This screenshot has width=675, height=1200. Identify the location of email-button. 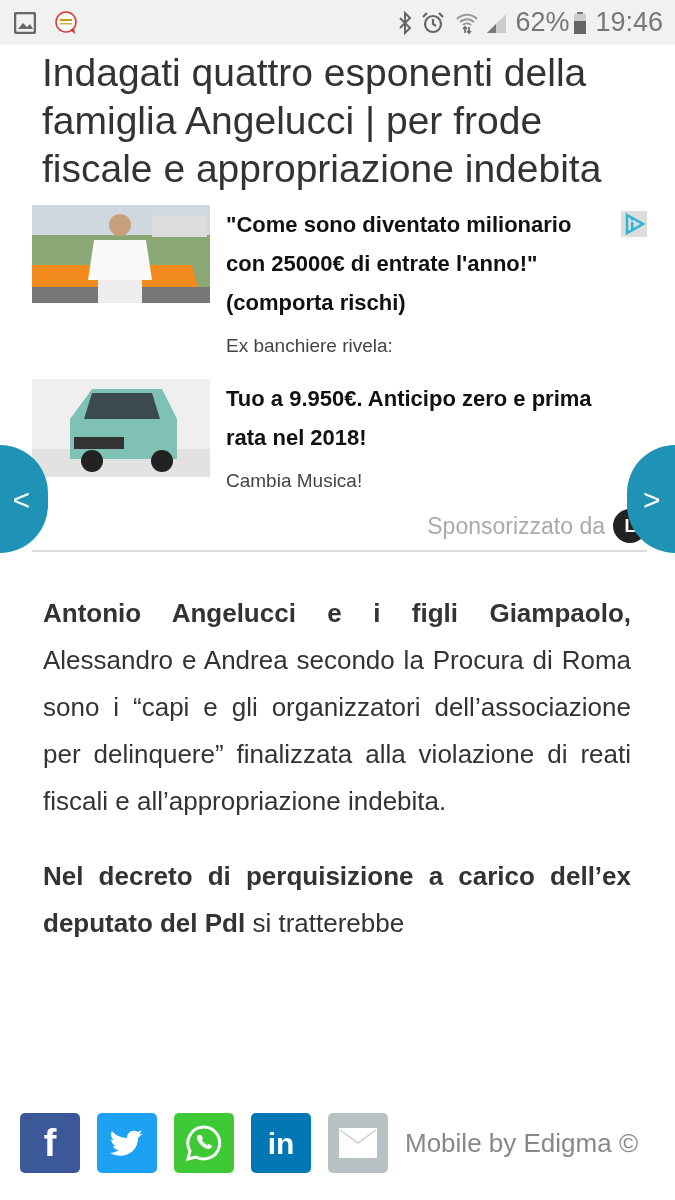
(358, 1143).